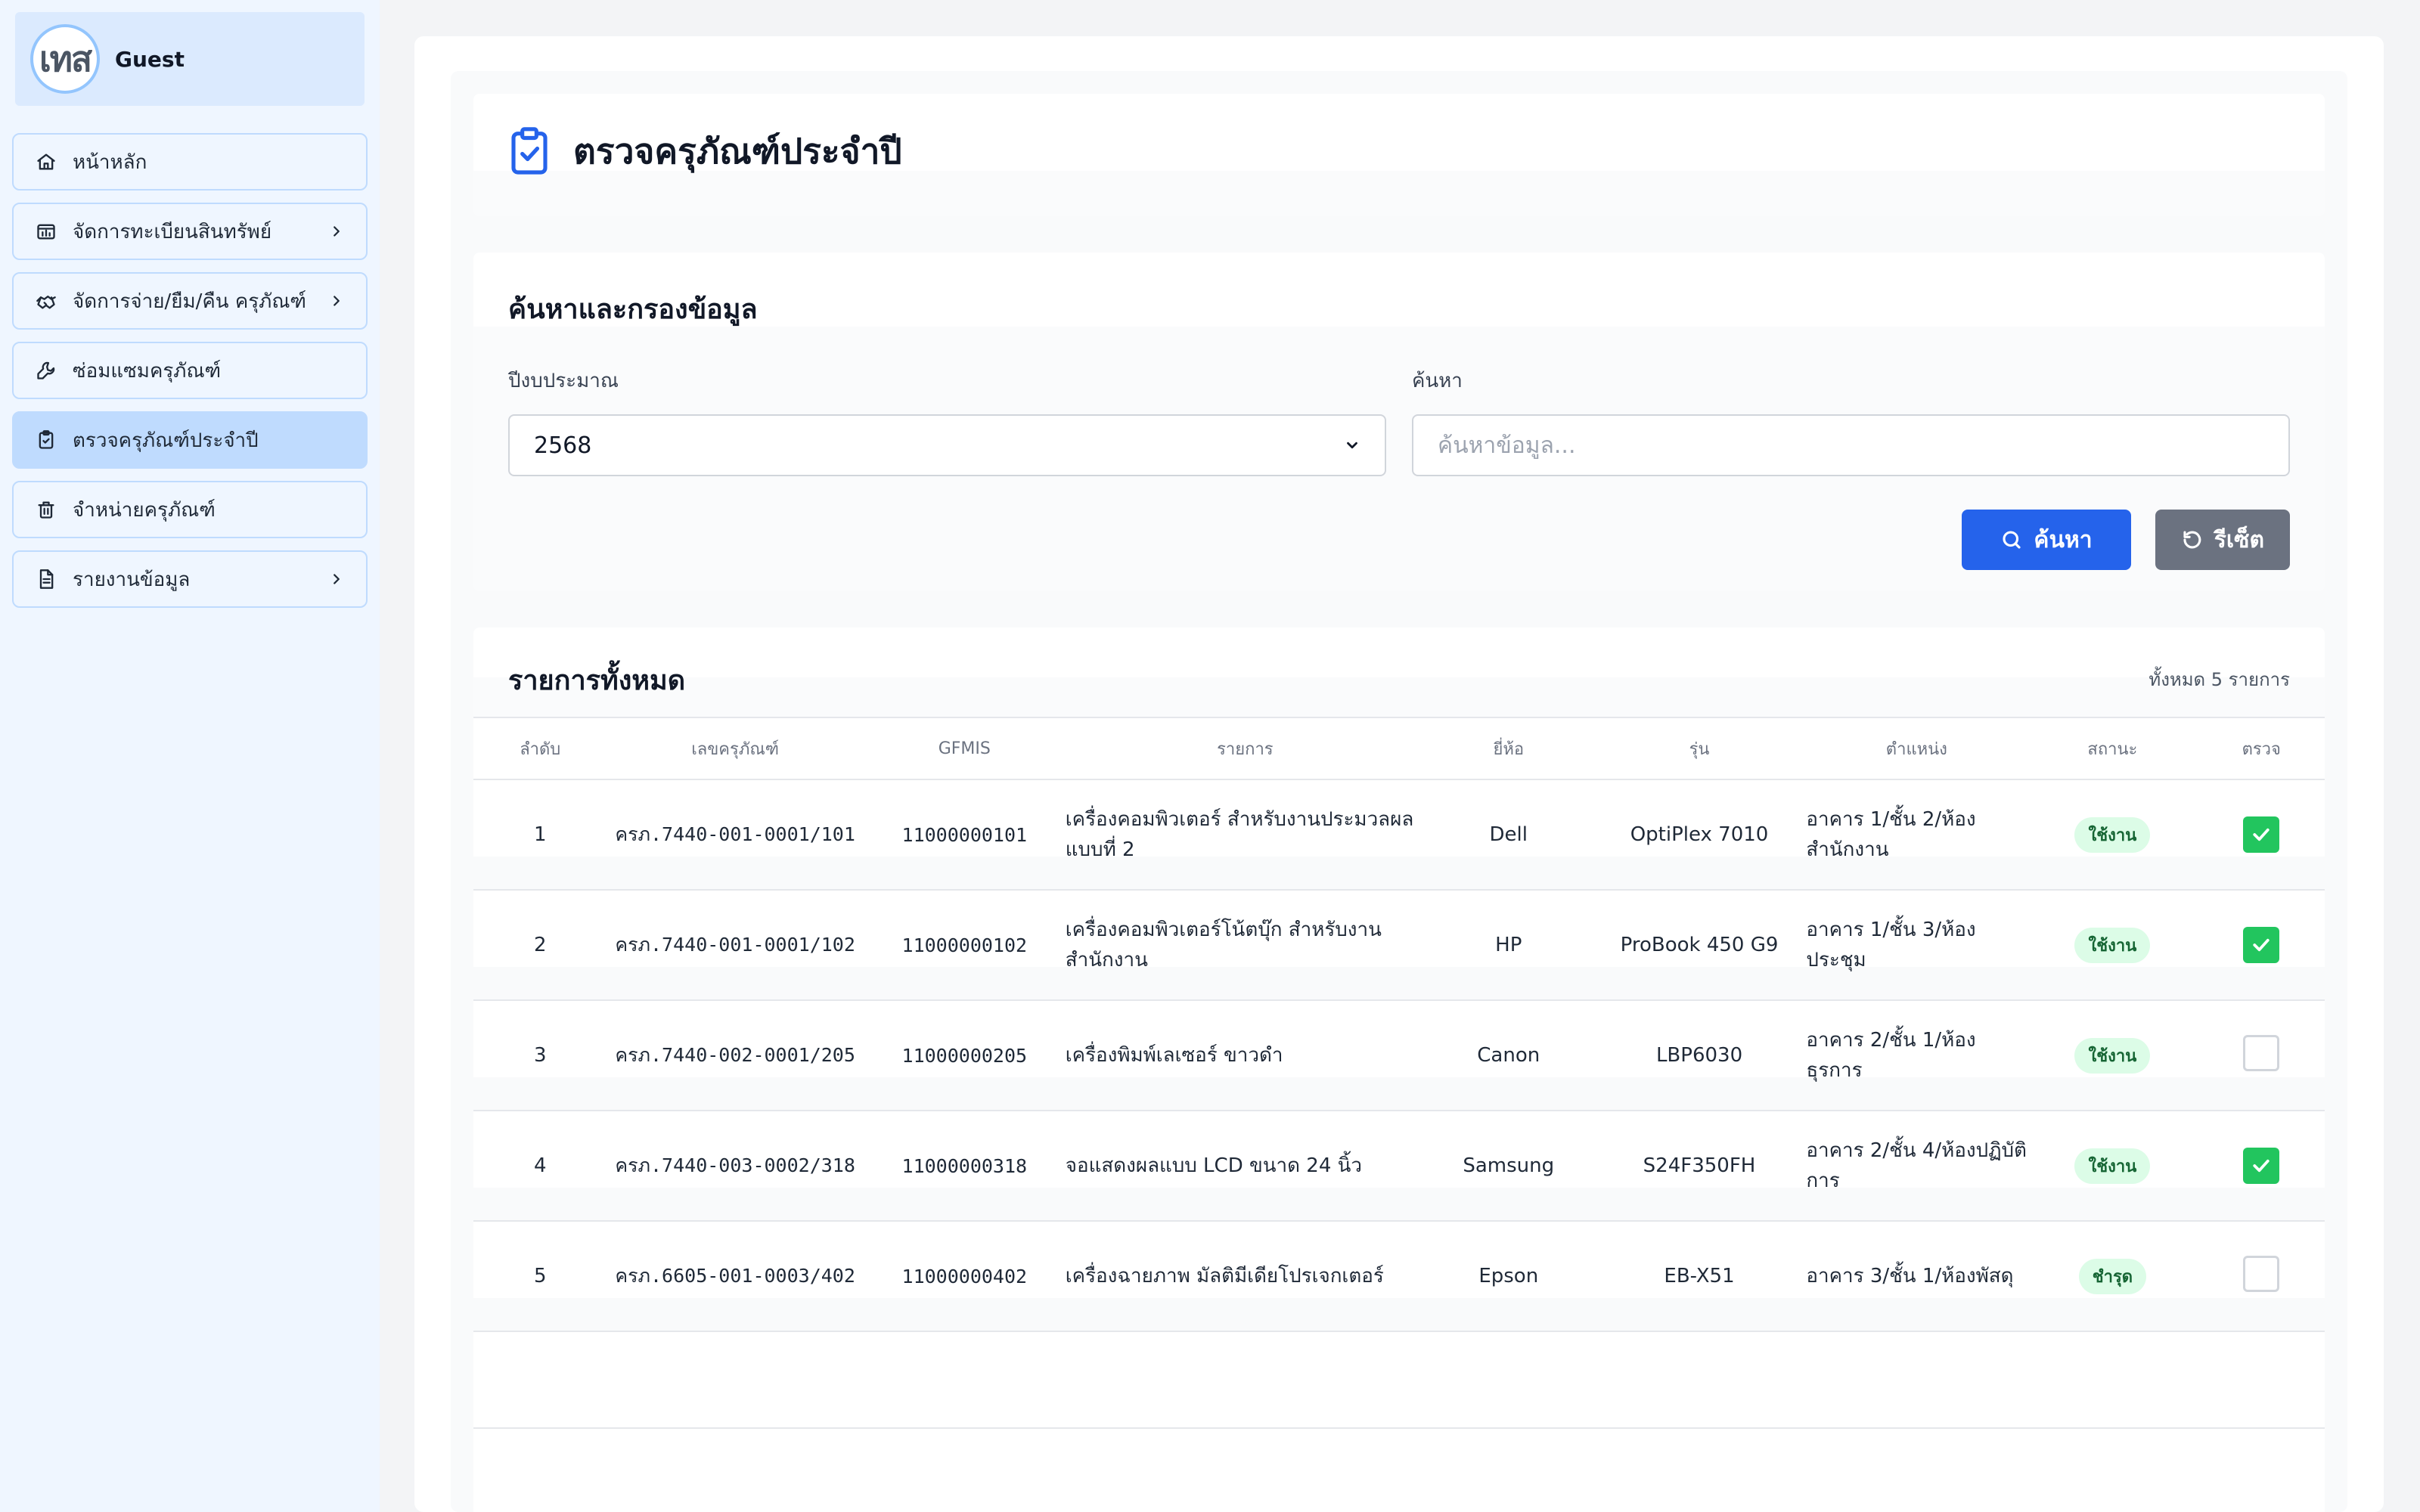 This screenshot has height=1512, width=2420. I want to click on sidebar-item-3: จัดการจ่าย/ยืม/คืน ครุภัณฑ์, so click(190, 301).